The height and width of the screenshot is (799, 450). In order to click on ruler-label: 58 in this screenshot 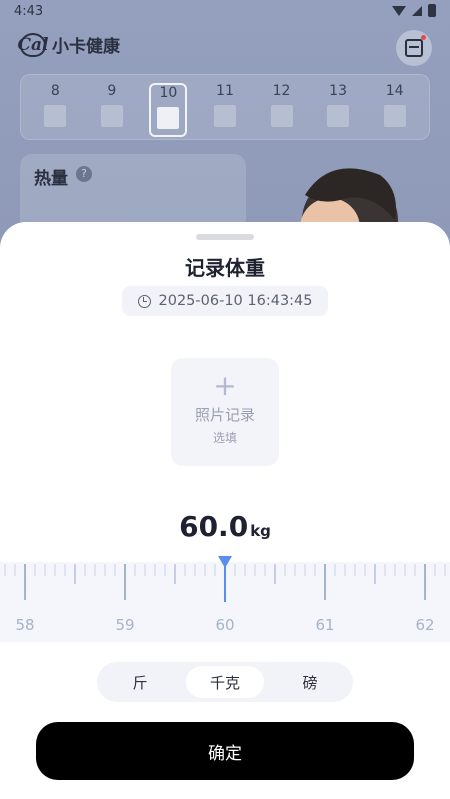, I will do `click(25, 625)`.